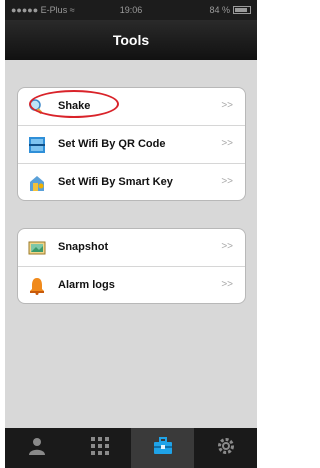 The image size is (320, 468). I want to click on tools-group-secondary: Snapshot >> Alarm logs >>, so click(131, 266).